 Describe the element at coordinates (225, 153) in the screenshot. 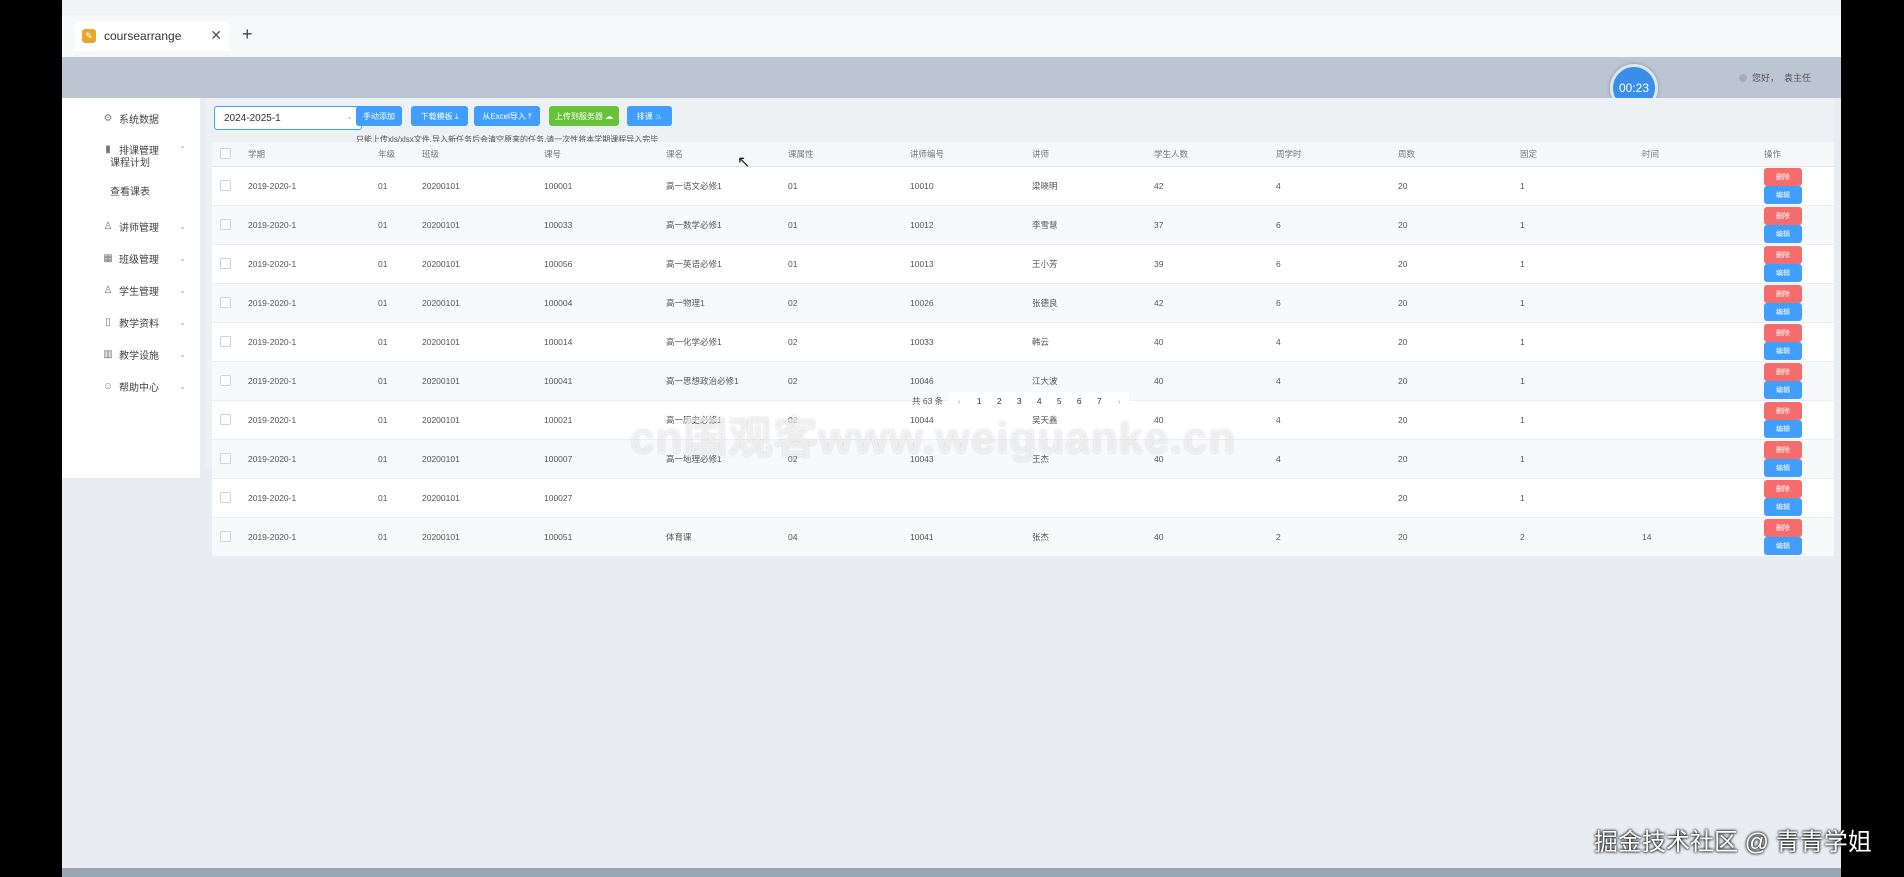

I see `select-all-checkbox` at that location.